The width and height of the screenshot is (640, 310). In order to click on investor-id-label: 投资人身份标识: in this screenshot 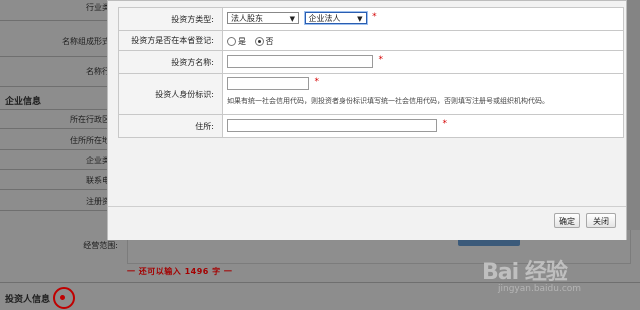, I will do `click(171, 94)`.